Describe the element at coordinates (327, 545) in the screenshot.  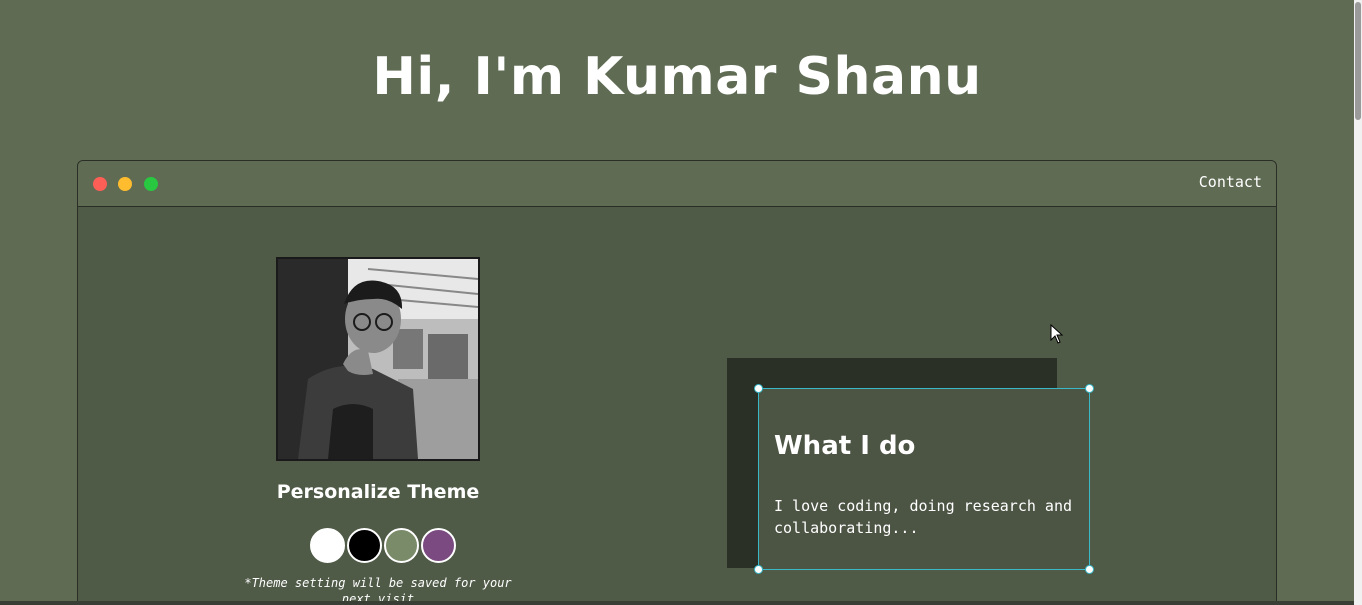
I see `theme-swatch-white` at that location.